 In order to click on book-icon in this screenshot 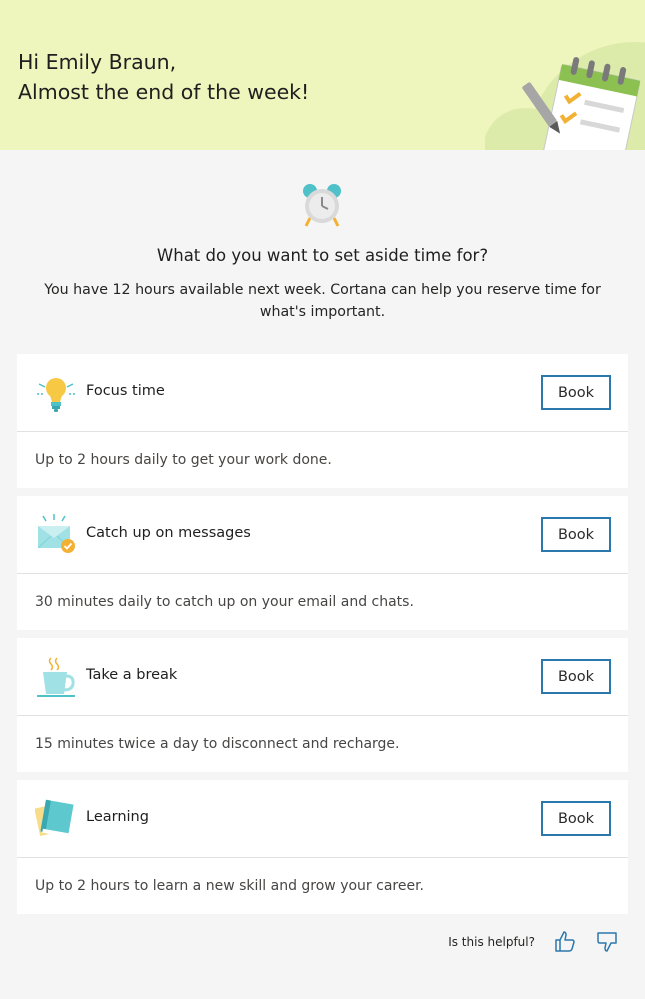, I will do `click(54, 818)`.